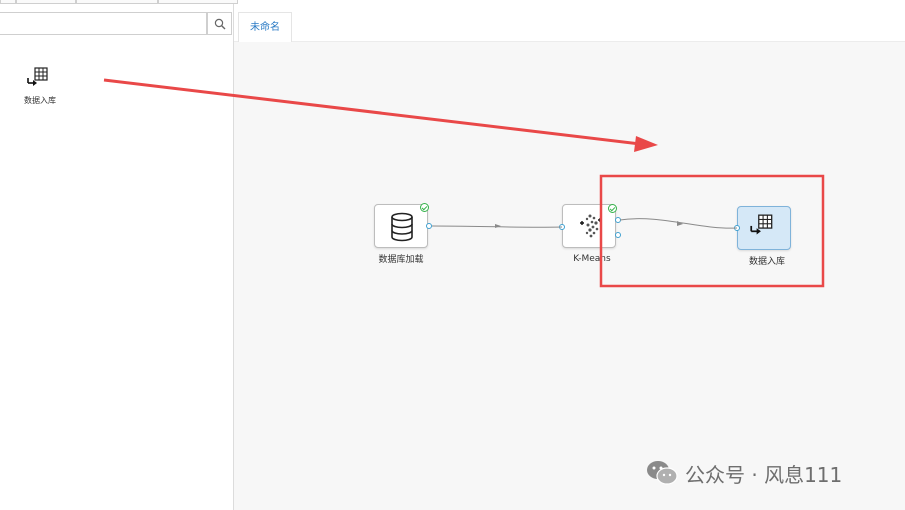  I want to click on database-icon, so click(402, 227).